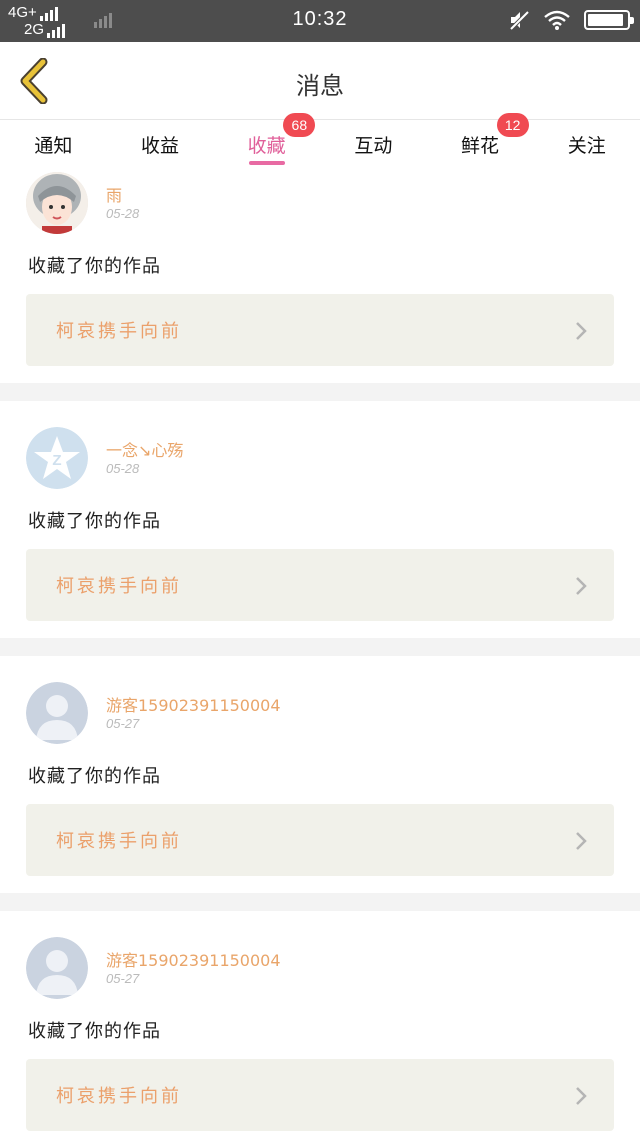 This screenshot has width=640, height=1138. I want to click on tab-following: 关注, so click(586, 145).